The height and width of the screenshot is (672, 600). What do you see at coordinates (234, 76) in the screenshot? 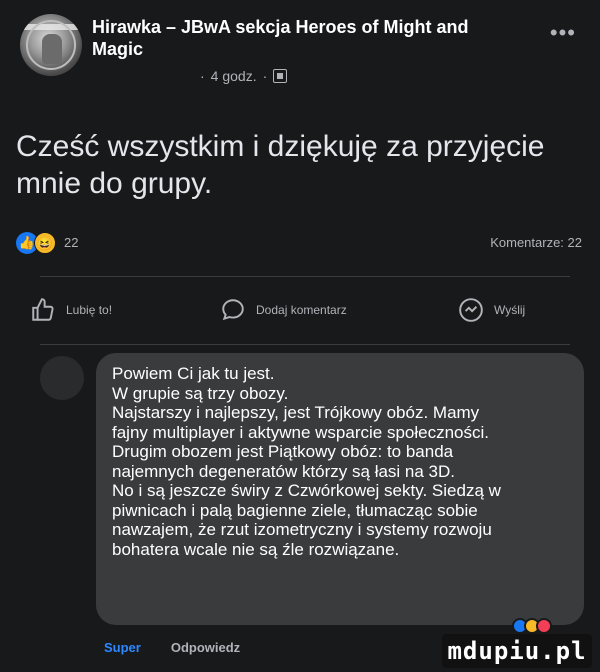
I see `post-time: 4 godz.` at bounding box center [234, 76].